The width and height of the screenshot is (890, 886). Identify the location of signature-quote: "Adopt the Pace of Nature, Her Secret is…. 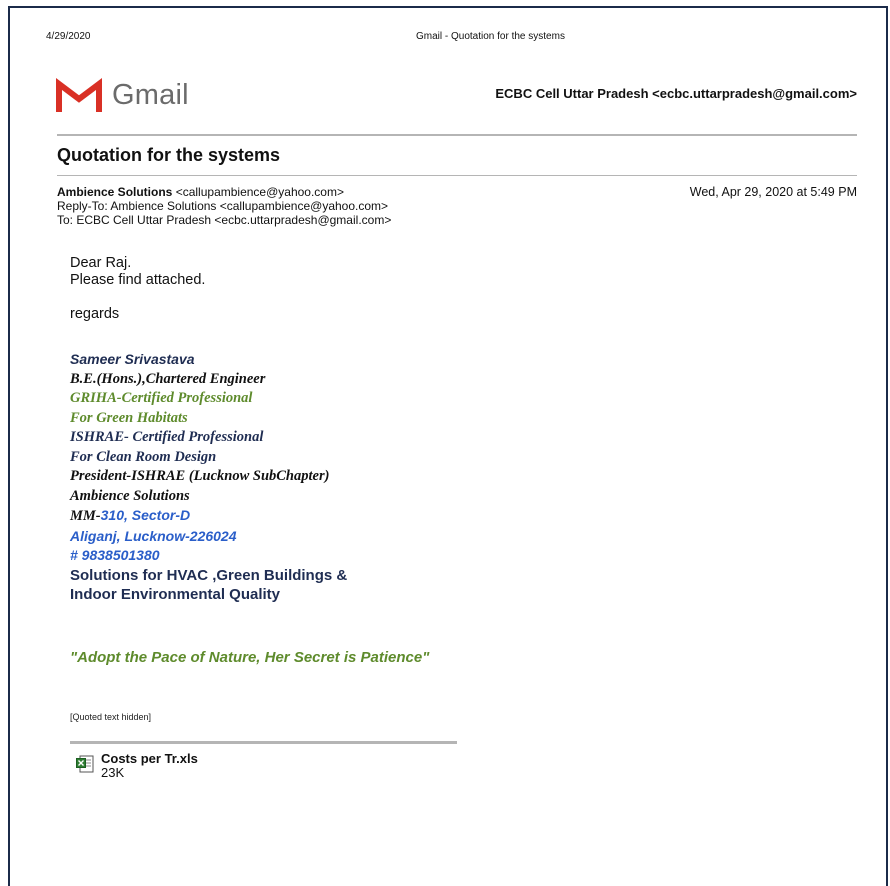
(250, 657).